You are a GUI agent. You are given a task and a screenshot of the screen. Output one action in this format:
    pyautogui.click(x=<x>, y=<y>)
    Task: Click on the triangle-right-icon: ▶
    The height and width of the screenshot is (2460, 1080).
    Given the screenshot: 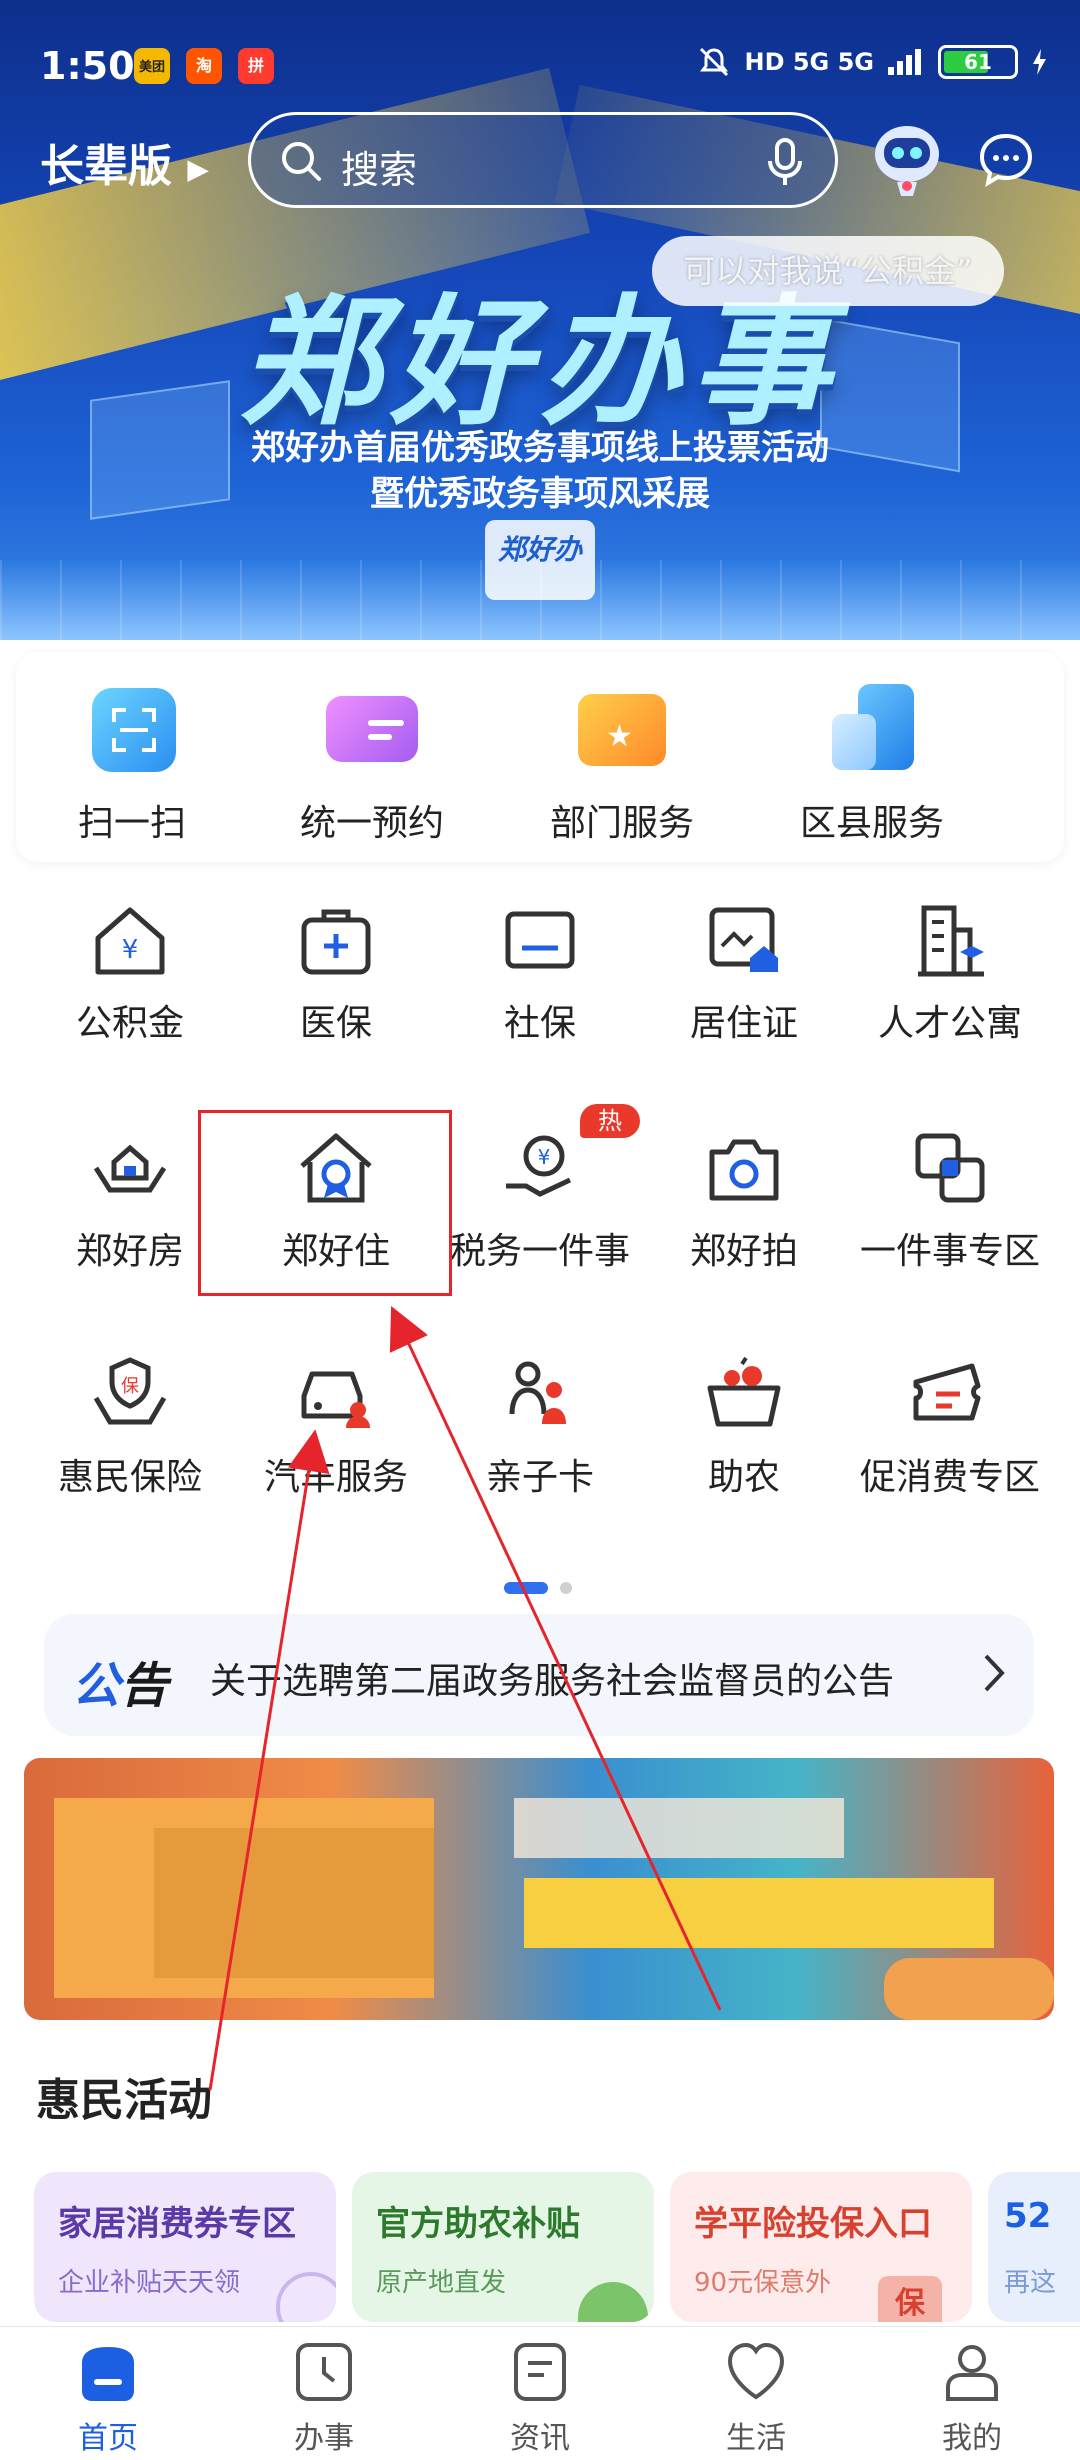 What is the action you would take?
    pyautogui.click(x=198, y=169)
    